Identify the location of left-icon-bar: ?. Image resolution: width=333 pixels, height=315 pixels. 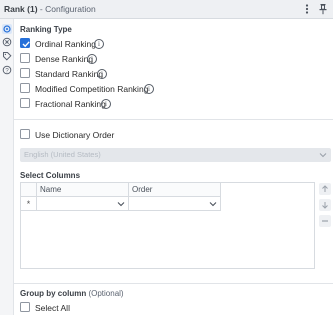
(7, 167).